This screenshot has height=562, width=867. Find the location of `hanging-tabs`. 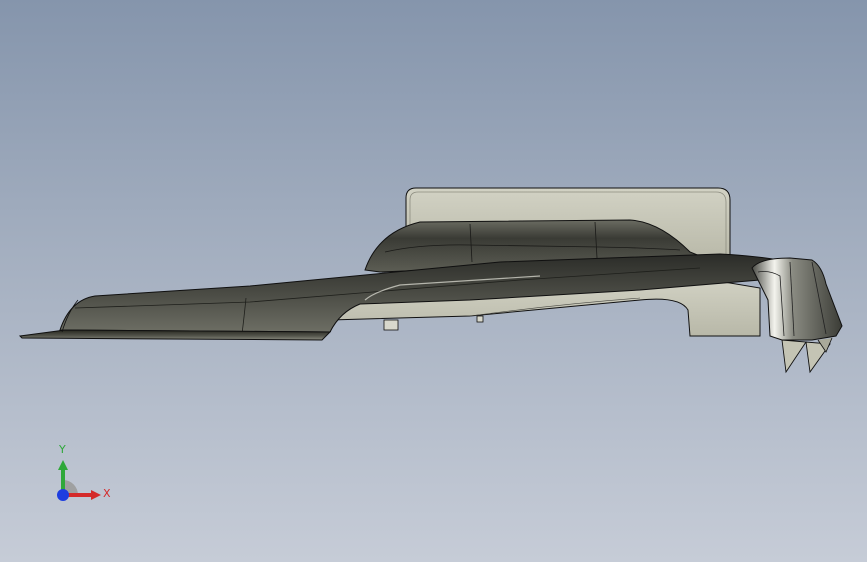

hanging-tabs is located at coordinates (807, 355).